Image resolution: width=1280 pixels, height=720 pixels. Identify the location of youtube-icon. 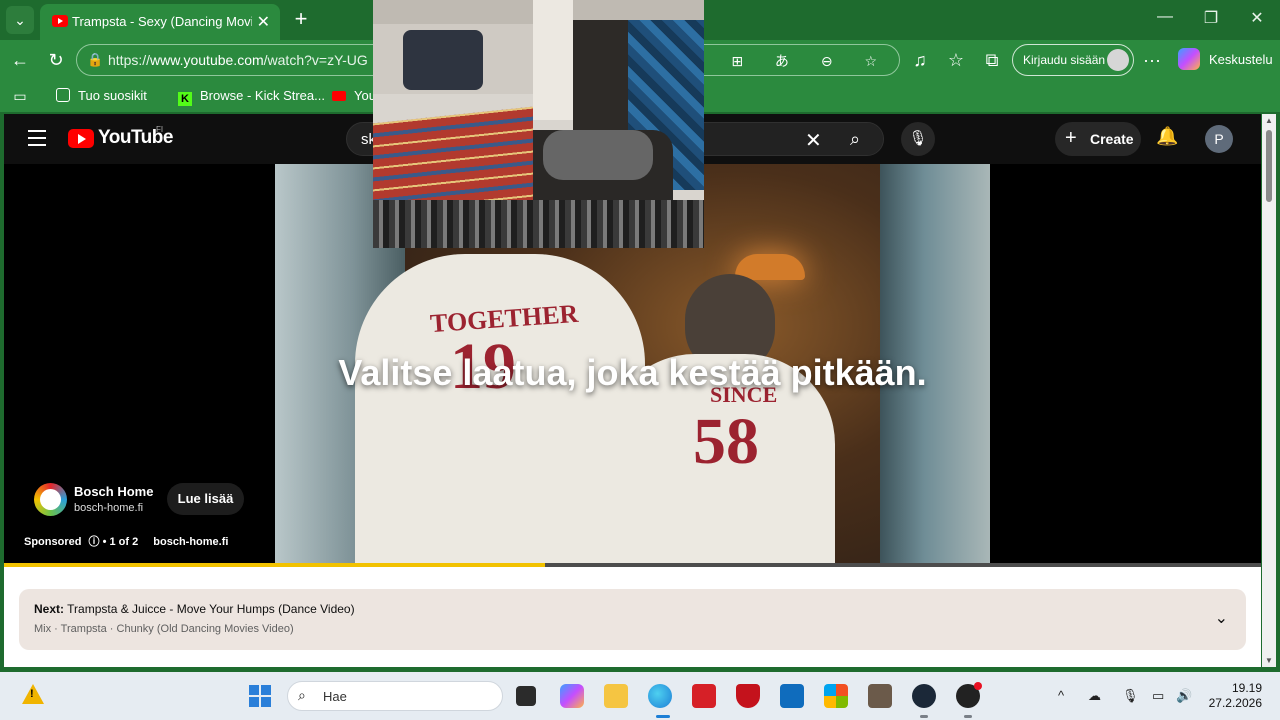
(339, 96).